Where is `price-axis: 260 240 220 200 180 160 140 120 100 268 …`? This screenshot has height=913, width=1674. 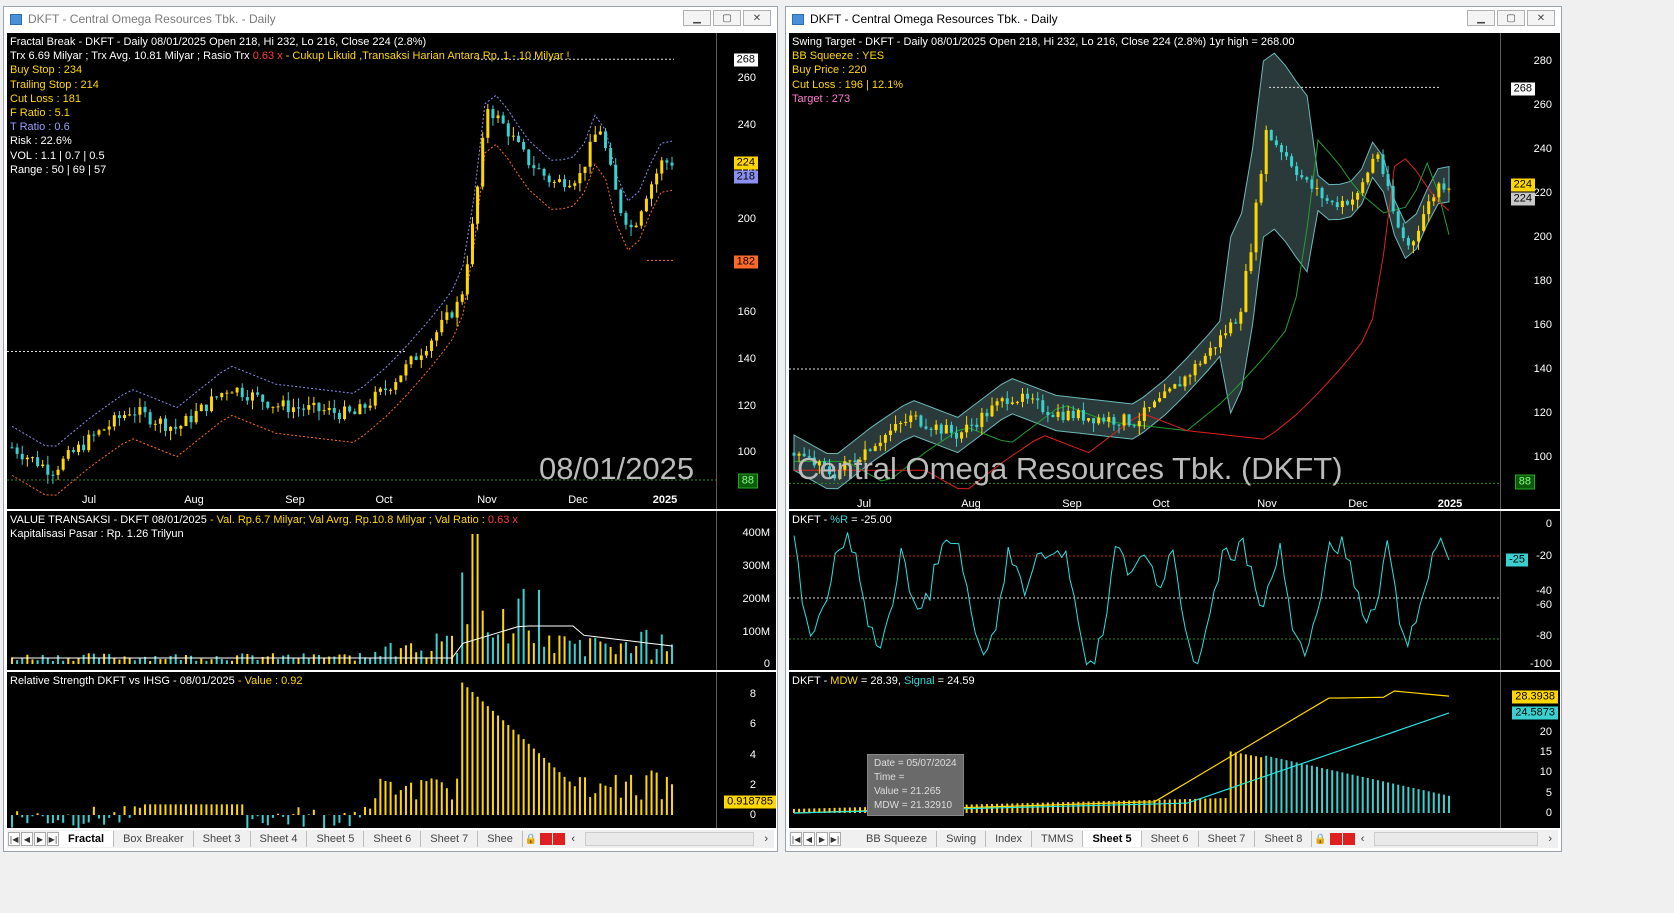 price-axis: 260 240 220 200 180 160 140 120 100 268 … is located at coordinates (746, 271).